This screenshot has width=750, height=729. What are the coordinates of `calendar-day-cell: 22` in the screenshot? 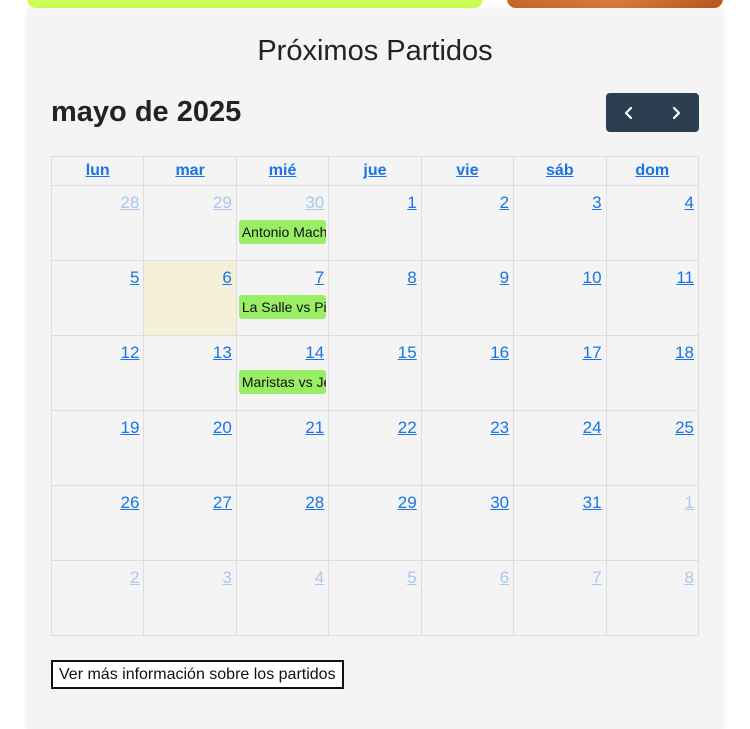 It's located at (375, 448).